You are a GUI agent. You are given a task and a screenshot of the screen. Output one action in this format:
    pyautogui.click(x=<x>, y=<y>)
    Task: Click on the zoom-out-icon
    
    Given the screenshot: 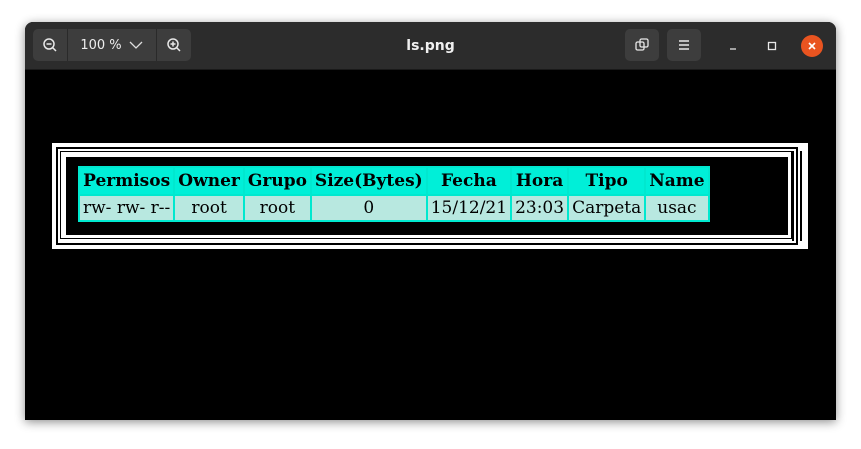 What is the action you would take?
    pyautogui.click(x=50, y=45)
    